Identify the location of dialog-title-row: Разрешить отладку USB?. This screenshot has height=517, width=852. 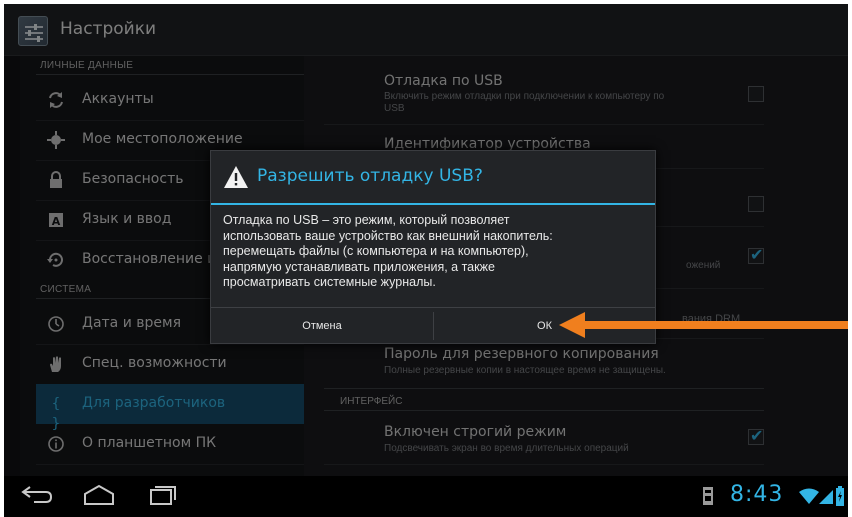
(433, 177).